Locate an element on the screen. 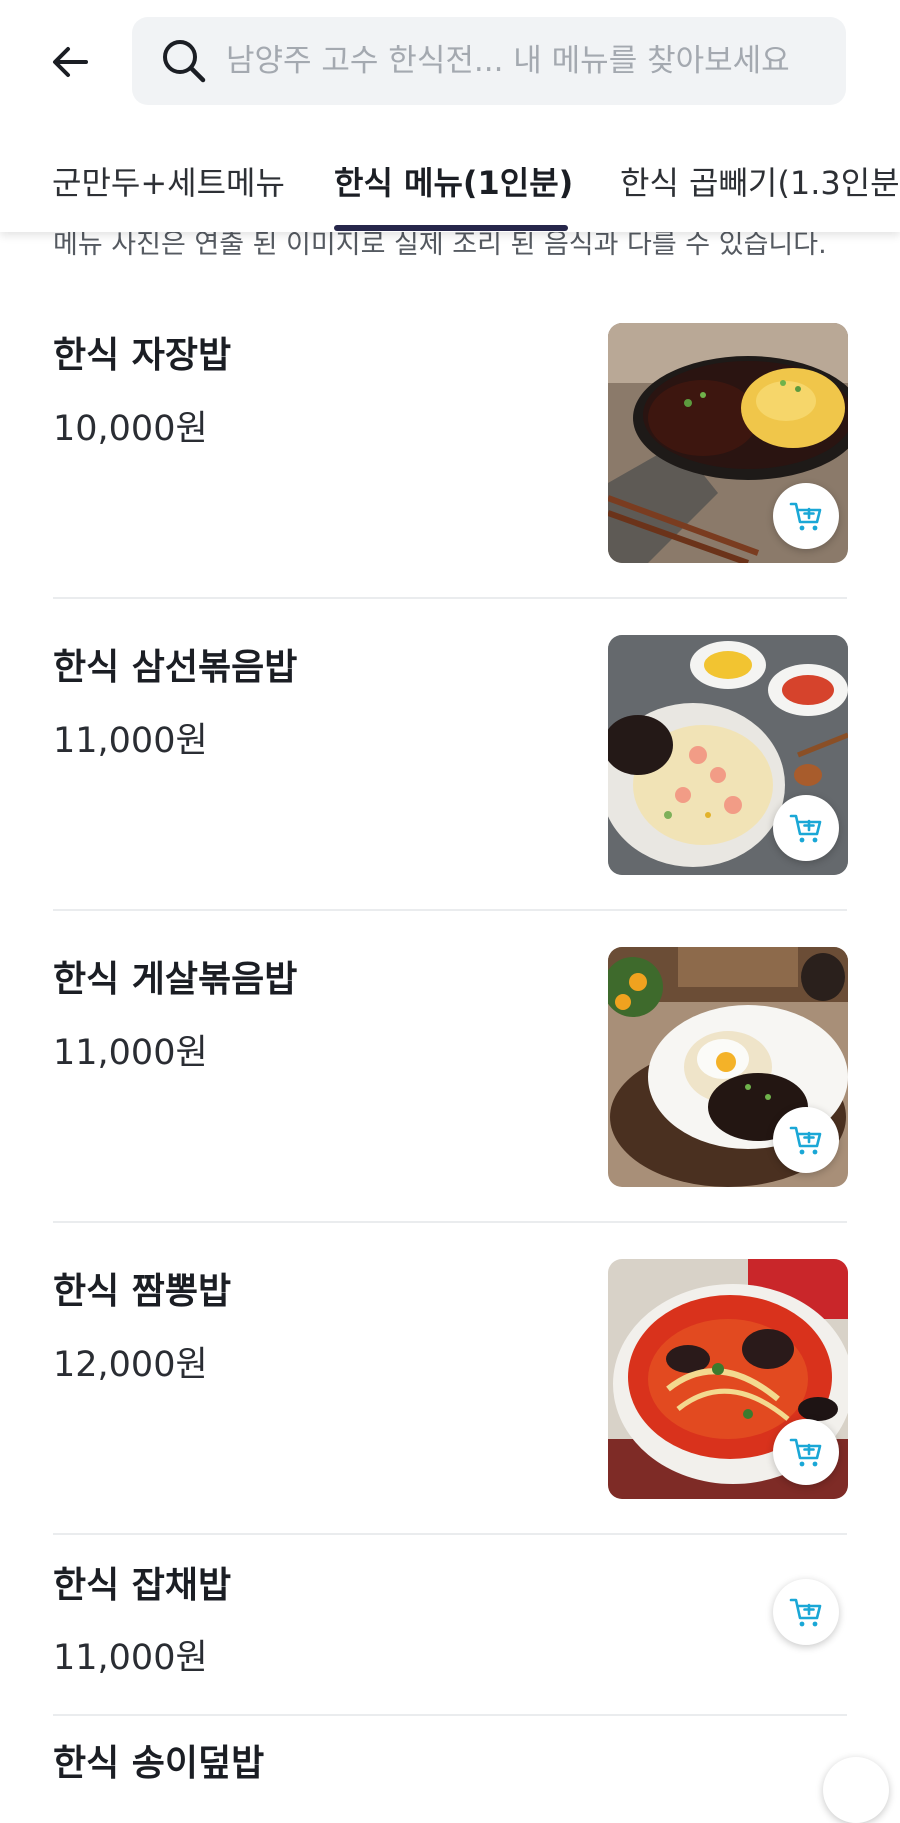 This screenshot has height=1823, width=900. active-tab-indicator is located at coordinates (451, 228).